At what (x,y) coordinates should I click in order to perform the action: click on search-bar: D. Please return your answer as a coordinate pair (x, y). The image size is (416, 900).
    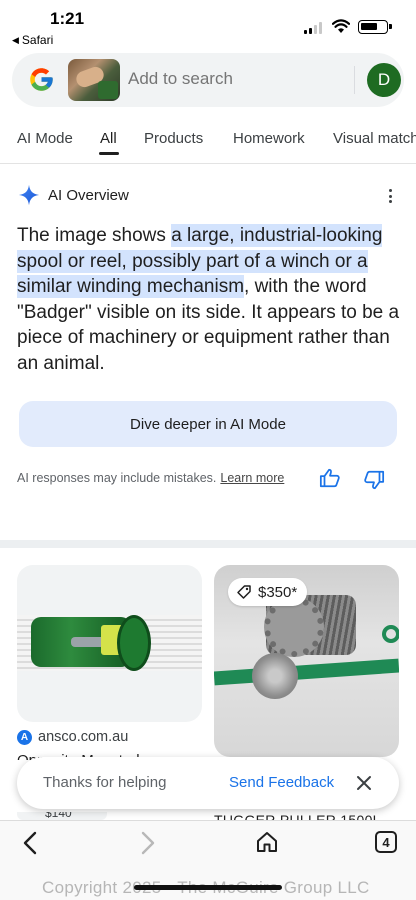
    Looking at the image, I should click on (208, 80).